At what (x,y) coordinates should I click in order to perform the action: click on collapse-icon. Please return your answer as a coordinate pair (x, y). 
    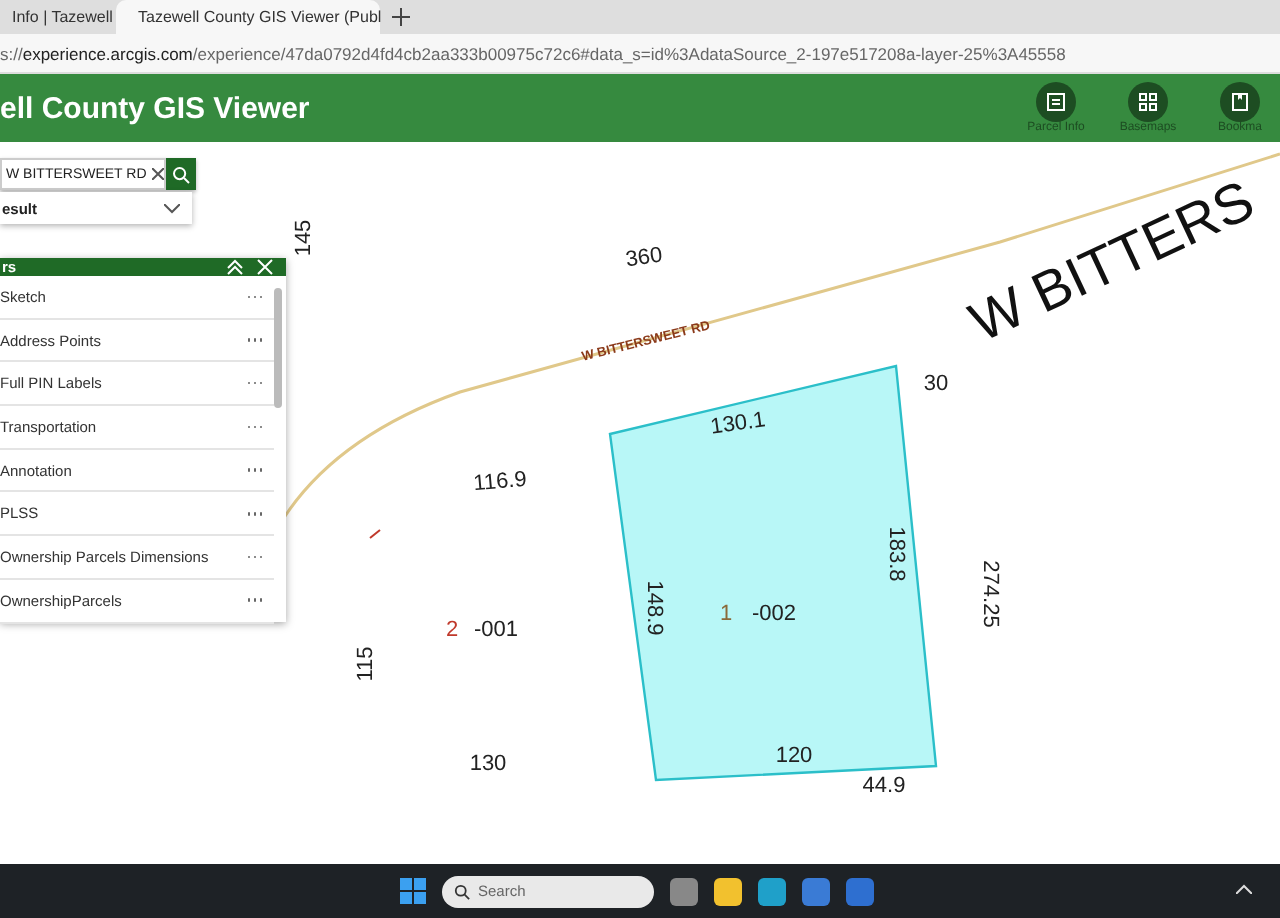
    Looking at the image, I should click on (235, 267).